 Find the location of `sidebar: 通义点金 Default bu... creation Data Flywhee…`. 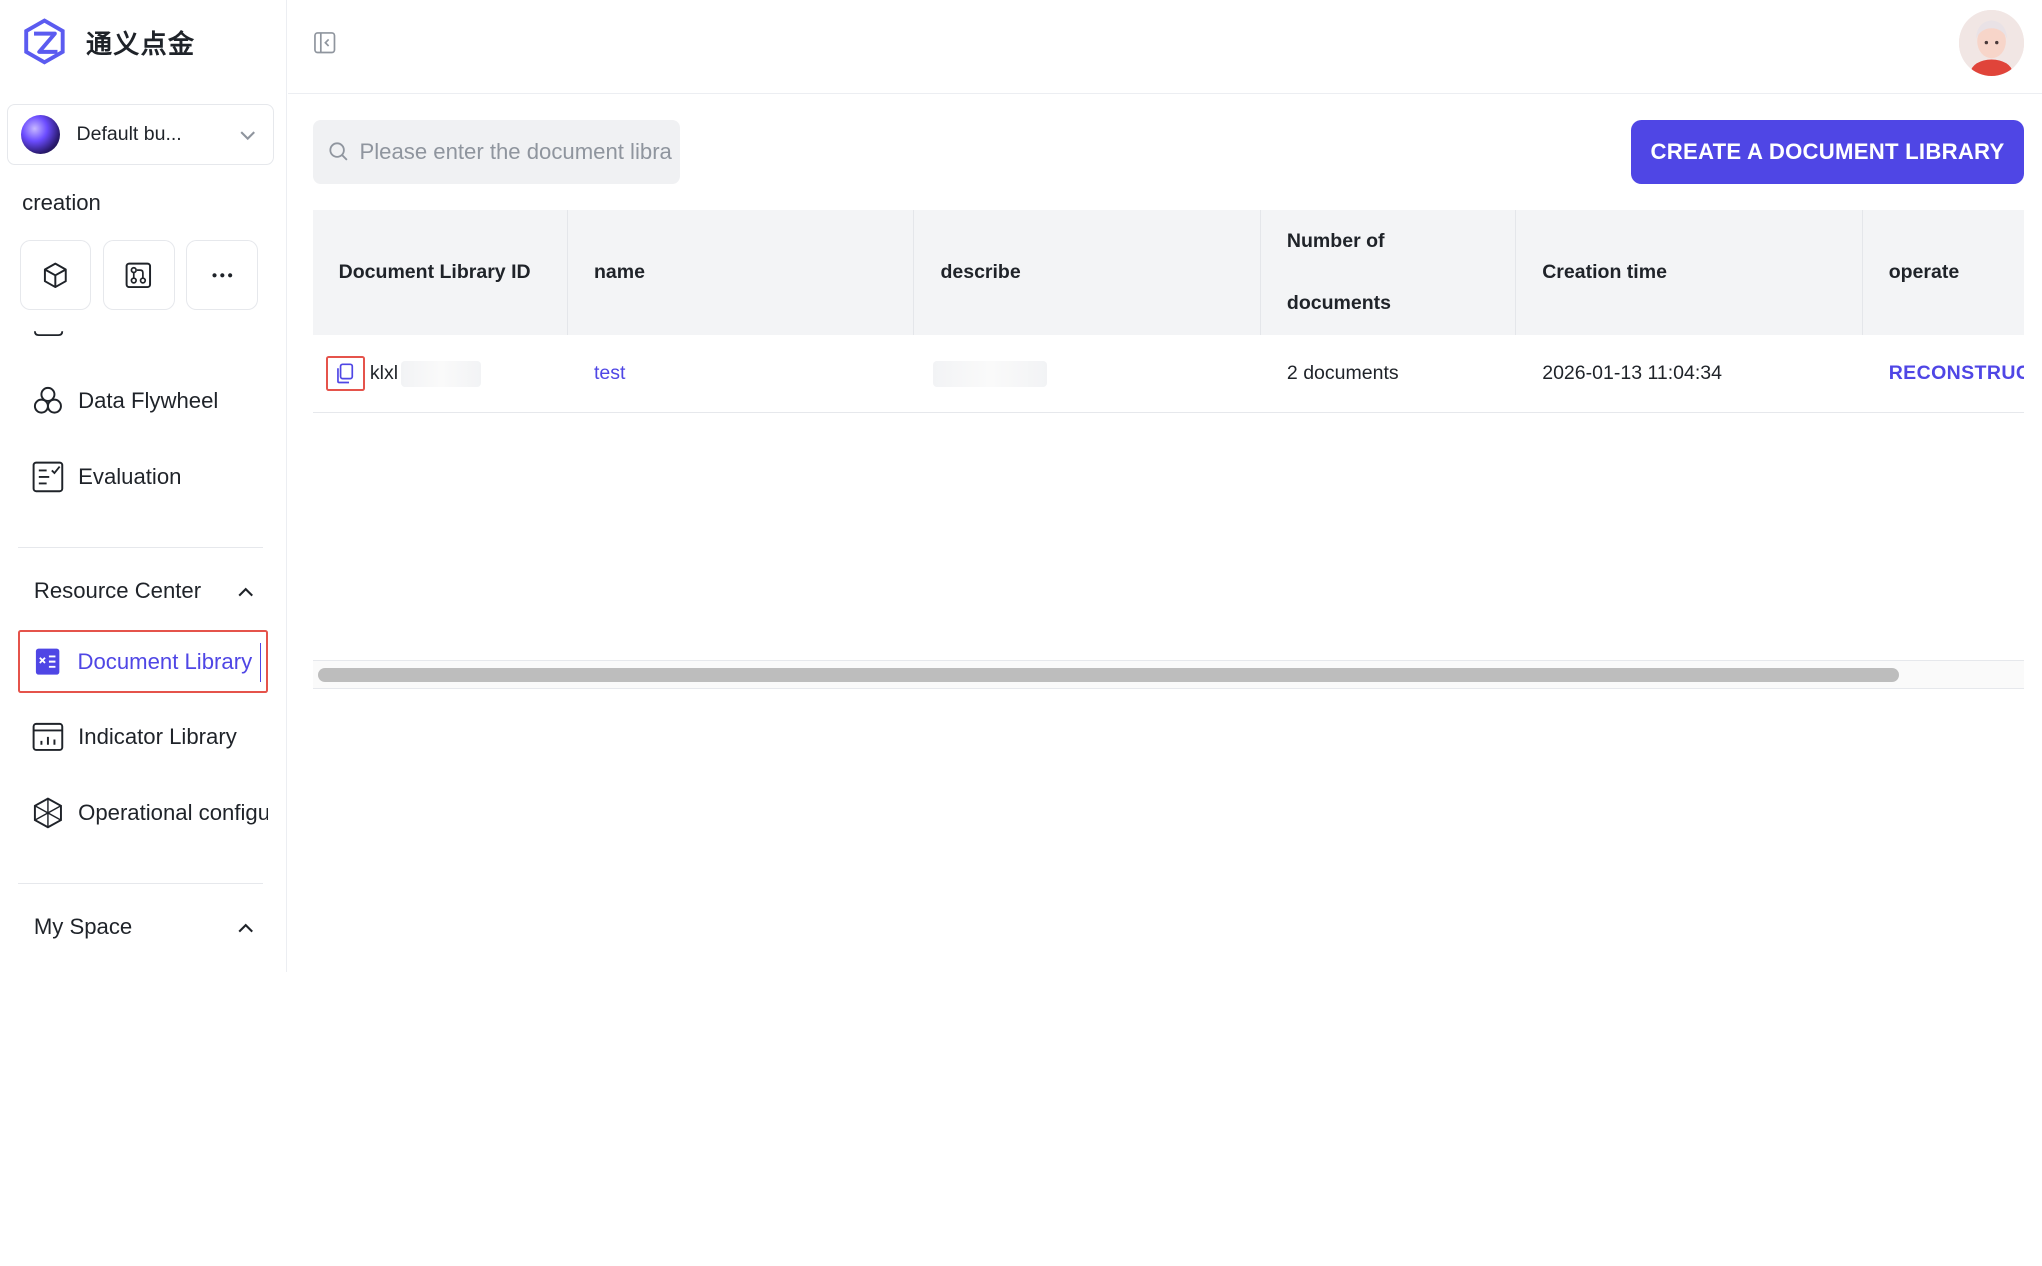

sidebar: 通义点金 Default bu... creation Data Flywhee… is located at coordinates (143, 486).